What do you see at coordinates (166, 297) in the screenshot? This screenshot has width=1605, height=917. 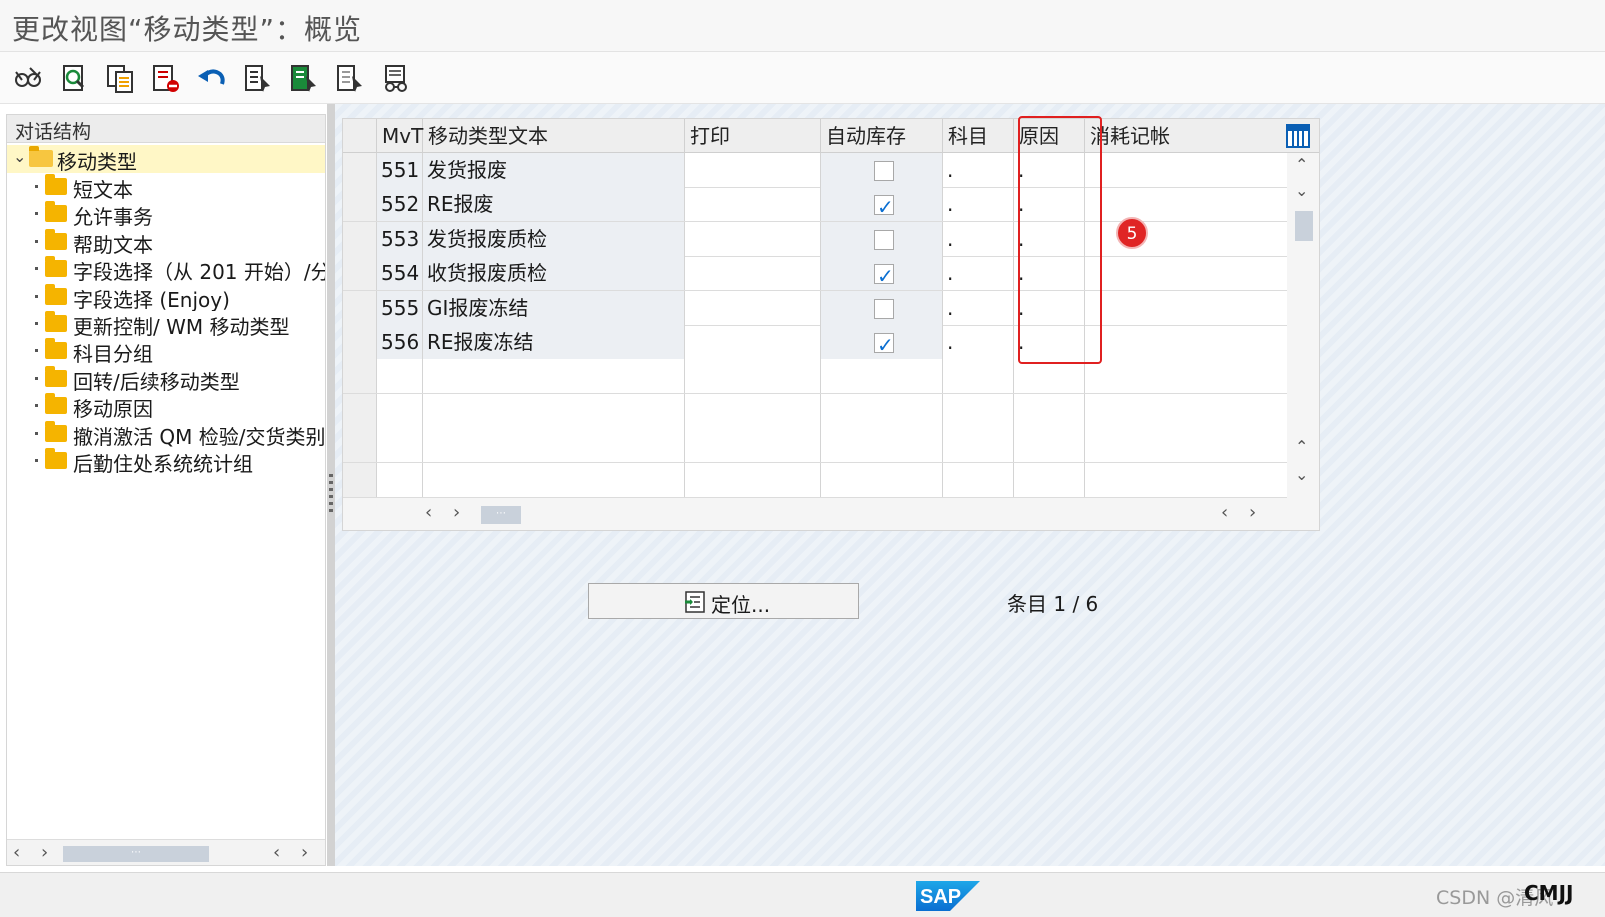 I see `tree-item: 字段选择 (Enjoy)` at bounding box center [166, 297].